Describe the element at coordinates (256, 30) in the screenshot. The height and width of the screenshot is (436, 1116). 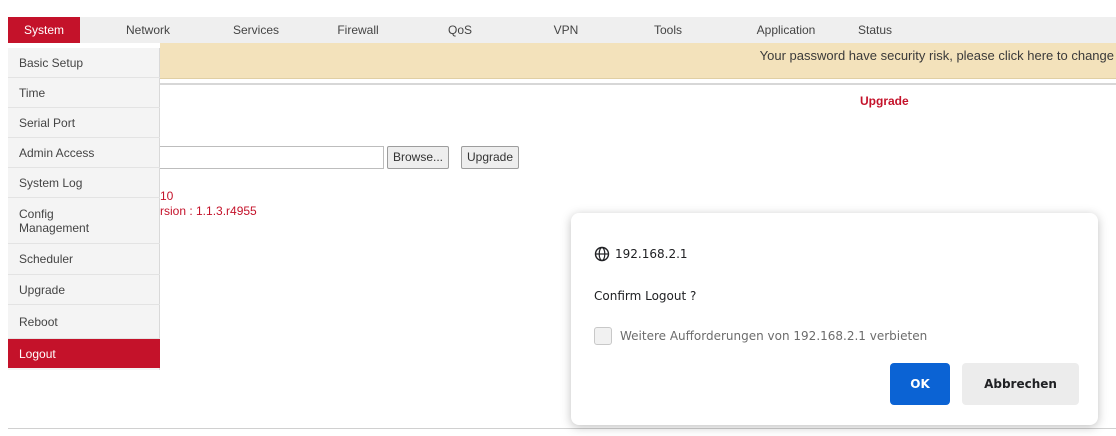
I see `nav-item-services: Services` at that location.